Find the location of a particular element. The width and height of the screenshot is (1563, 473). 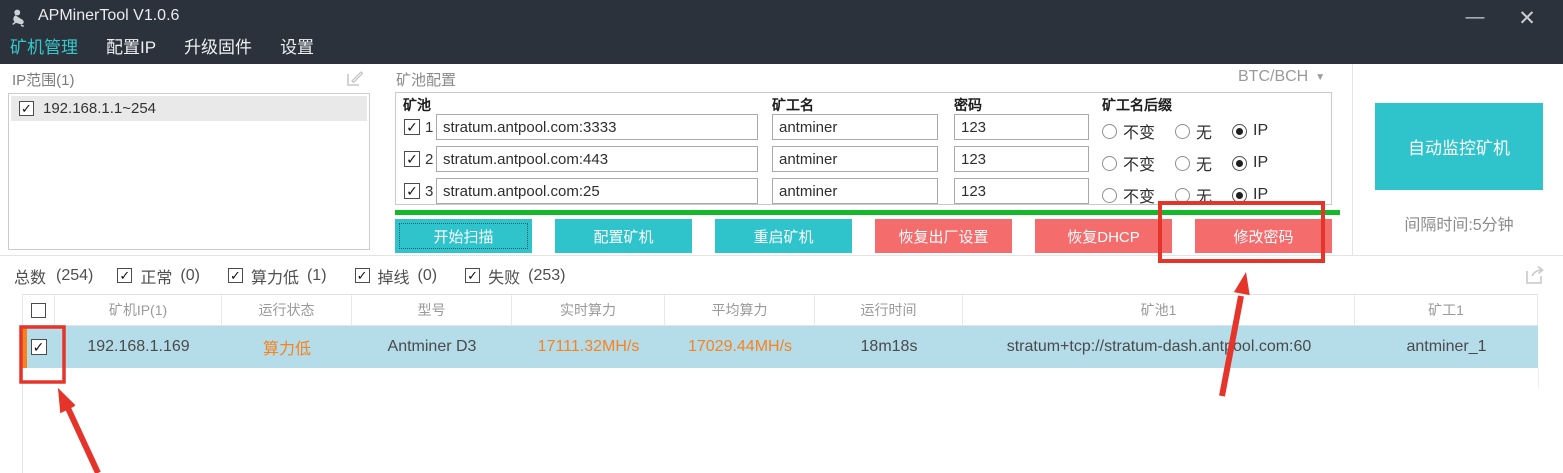

filter-low-hashrate: 算力低 (1) is located at coordinates (277, 276).